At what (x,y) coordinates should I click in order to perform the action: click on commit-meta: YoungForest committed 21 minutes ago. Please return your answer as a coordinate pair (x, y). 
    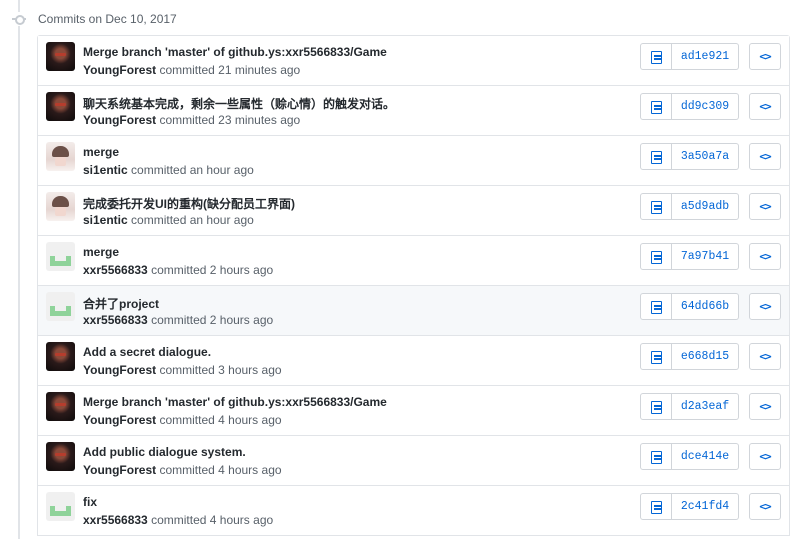
    Looking at the image, I should click on (191, 70).